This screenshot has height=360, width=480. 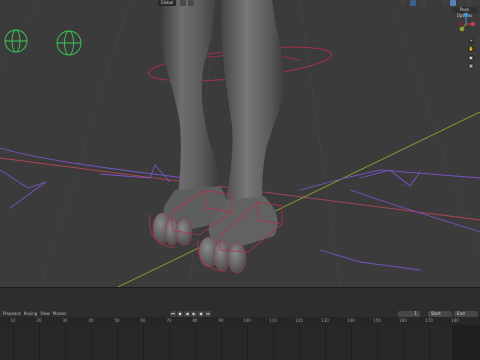 What do you see at coordinates (191, 3) in the screenshot?
I see `snap-icon` at bounding box center [191, 3].